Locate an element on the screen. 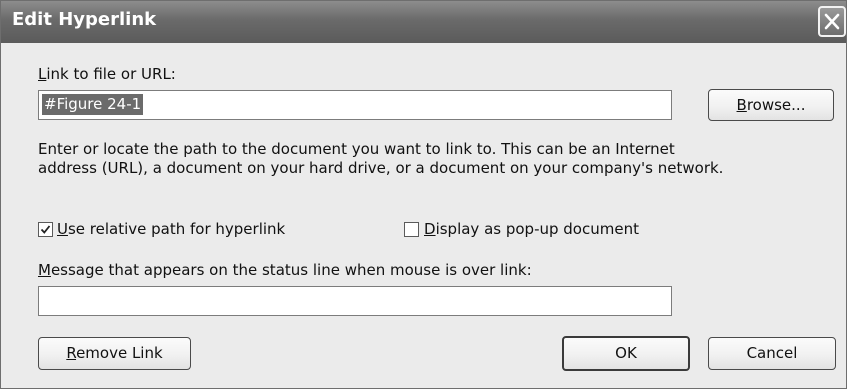 The width and height of the screenshot is (847, 389). status-message-input is located at coordinates (355, 301).